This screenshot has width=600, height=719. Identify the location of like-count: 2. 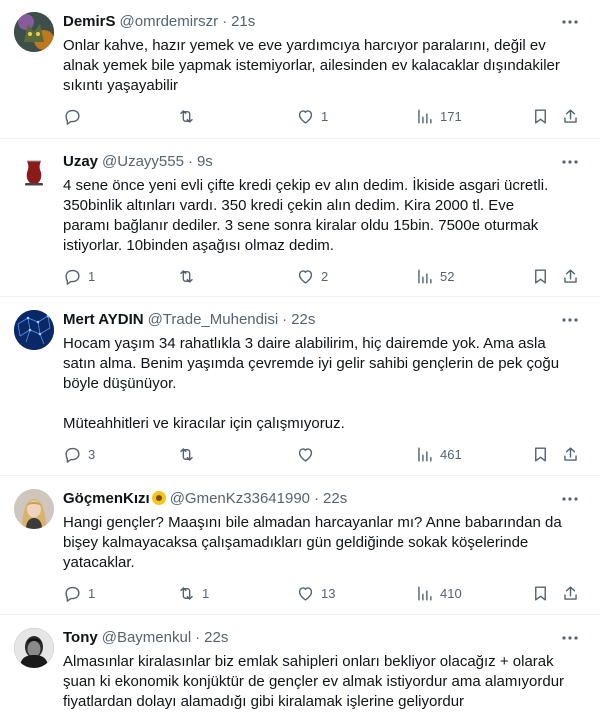
(325, 276).